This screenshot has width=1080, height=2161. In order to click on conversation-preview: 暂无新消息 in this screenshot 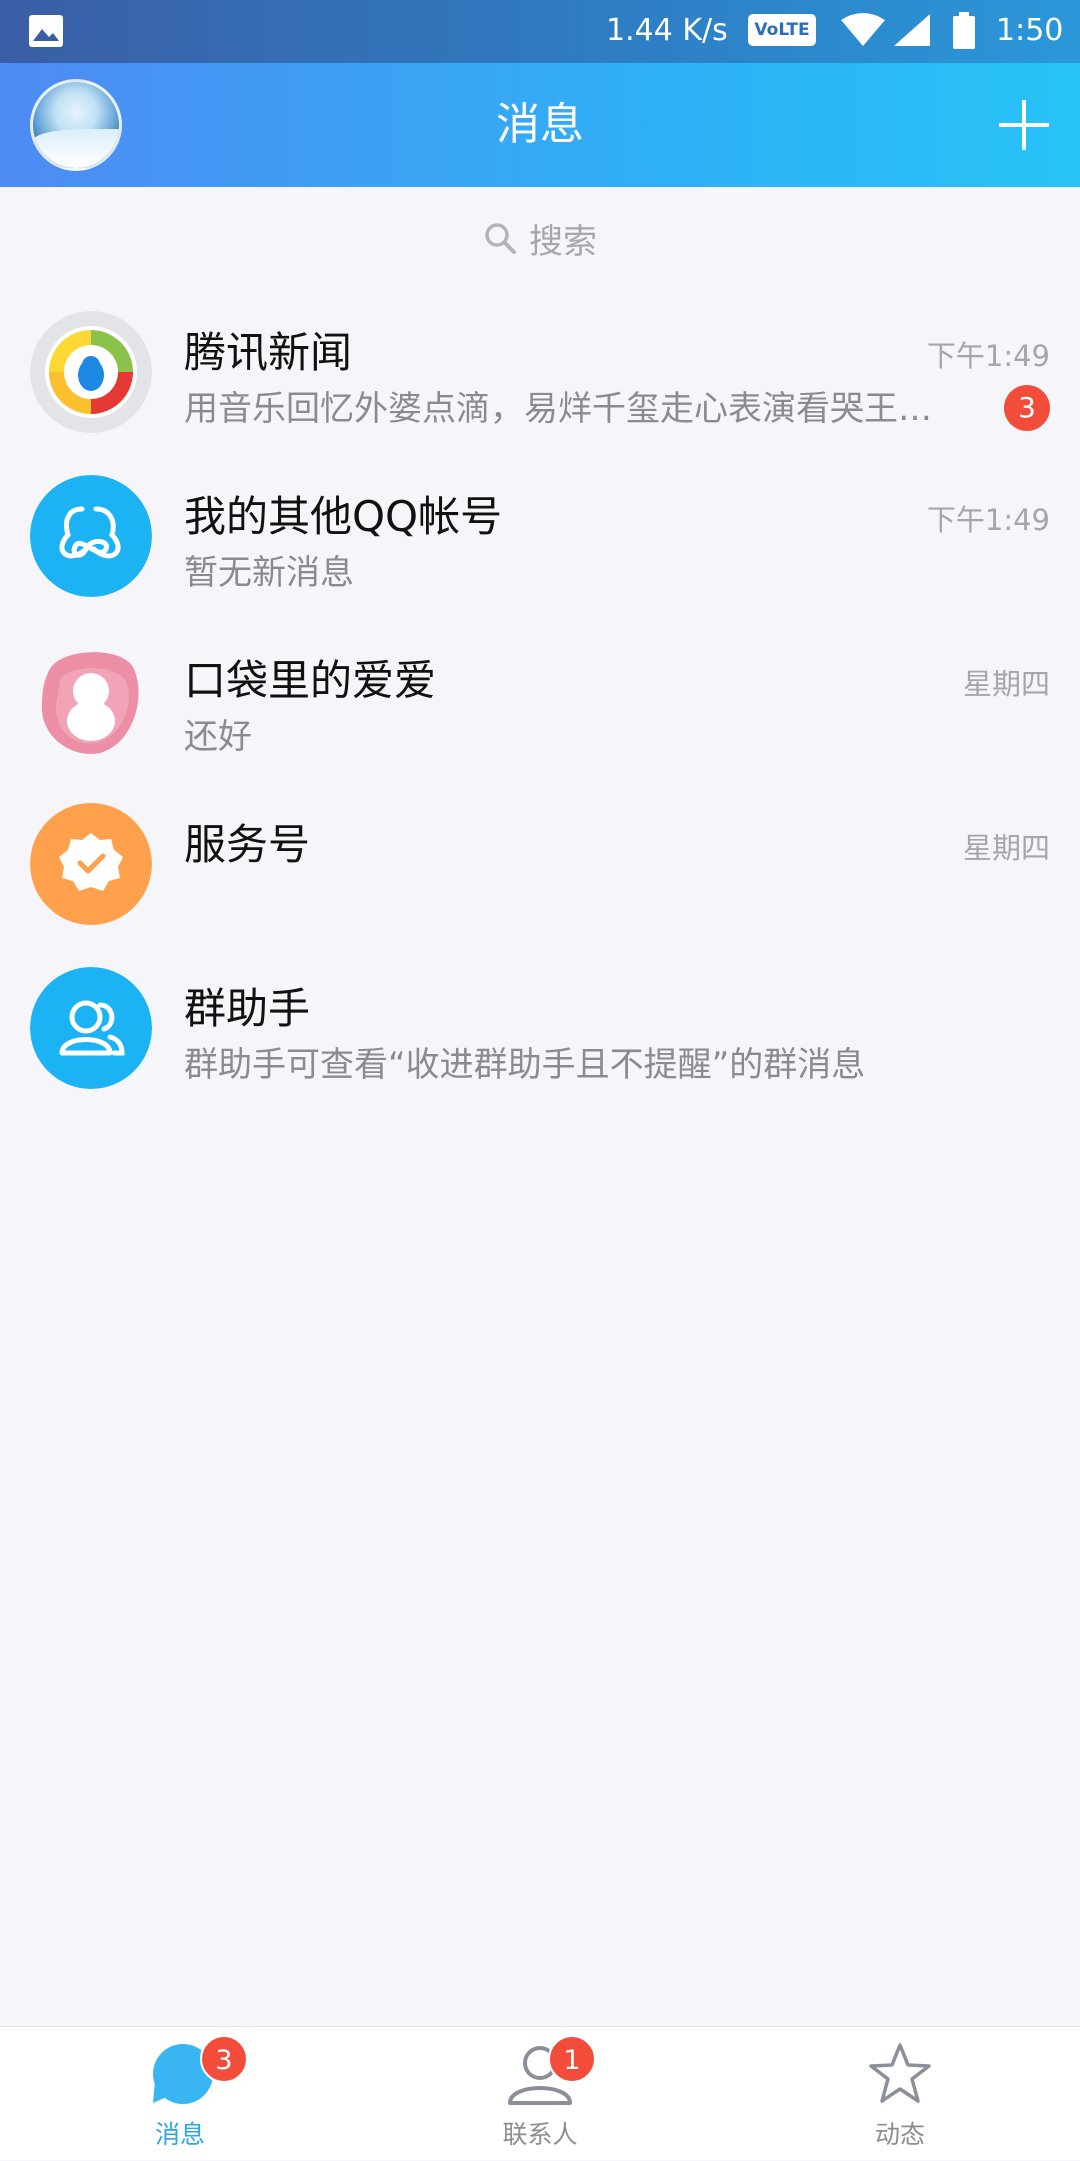, I will do `click(269, 573)`.